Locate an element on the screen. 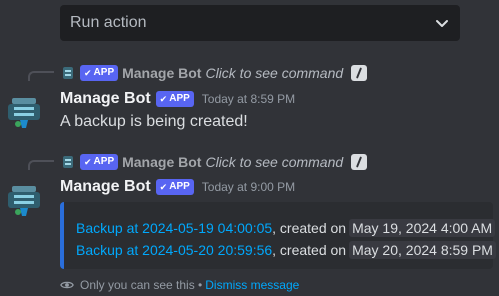  timestamp: Today at 9:00 PM is located at coordinates (248, 187).